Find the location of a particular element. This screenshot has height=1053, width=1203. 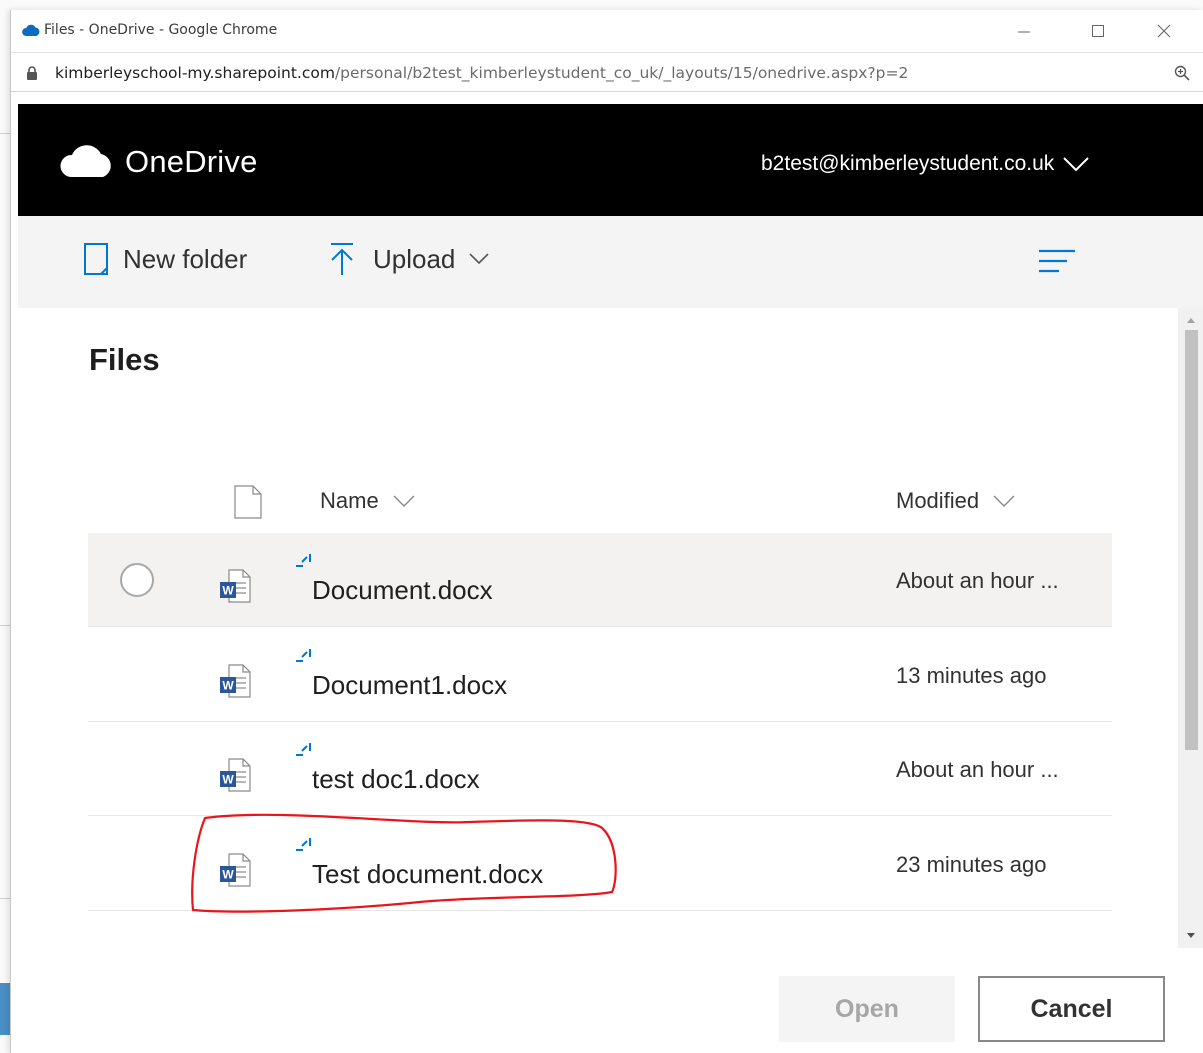

cancel-button: Cancel is located at coordinates (1071, 1009).